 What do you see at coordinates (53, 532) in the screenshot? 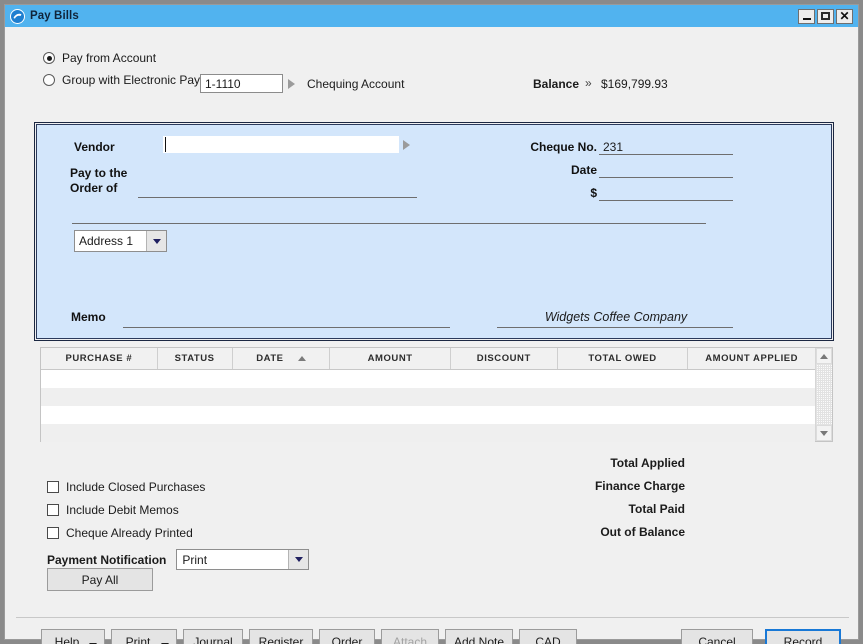
I see `cheque-already-printed-checkbox` at bounding box center [53, 532].